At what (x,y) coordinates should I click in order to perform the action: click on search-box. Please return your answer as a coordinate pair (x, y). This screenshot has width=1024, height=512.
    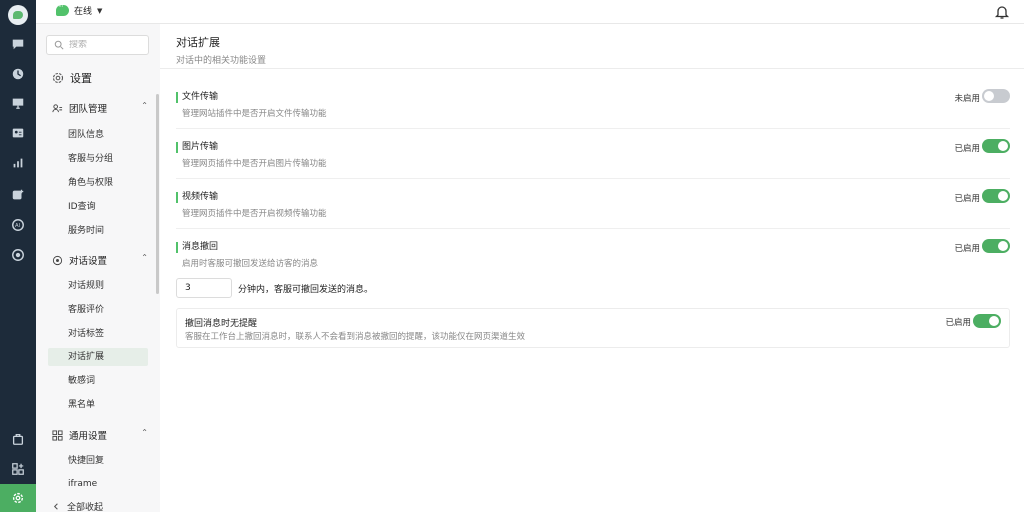
    Looking at the image, I should click on (97, 45).